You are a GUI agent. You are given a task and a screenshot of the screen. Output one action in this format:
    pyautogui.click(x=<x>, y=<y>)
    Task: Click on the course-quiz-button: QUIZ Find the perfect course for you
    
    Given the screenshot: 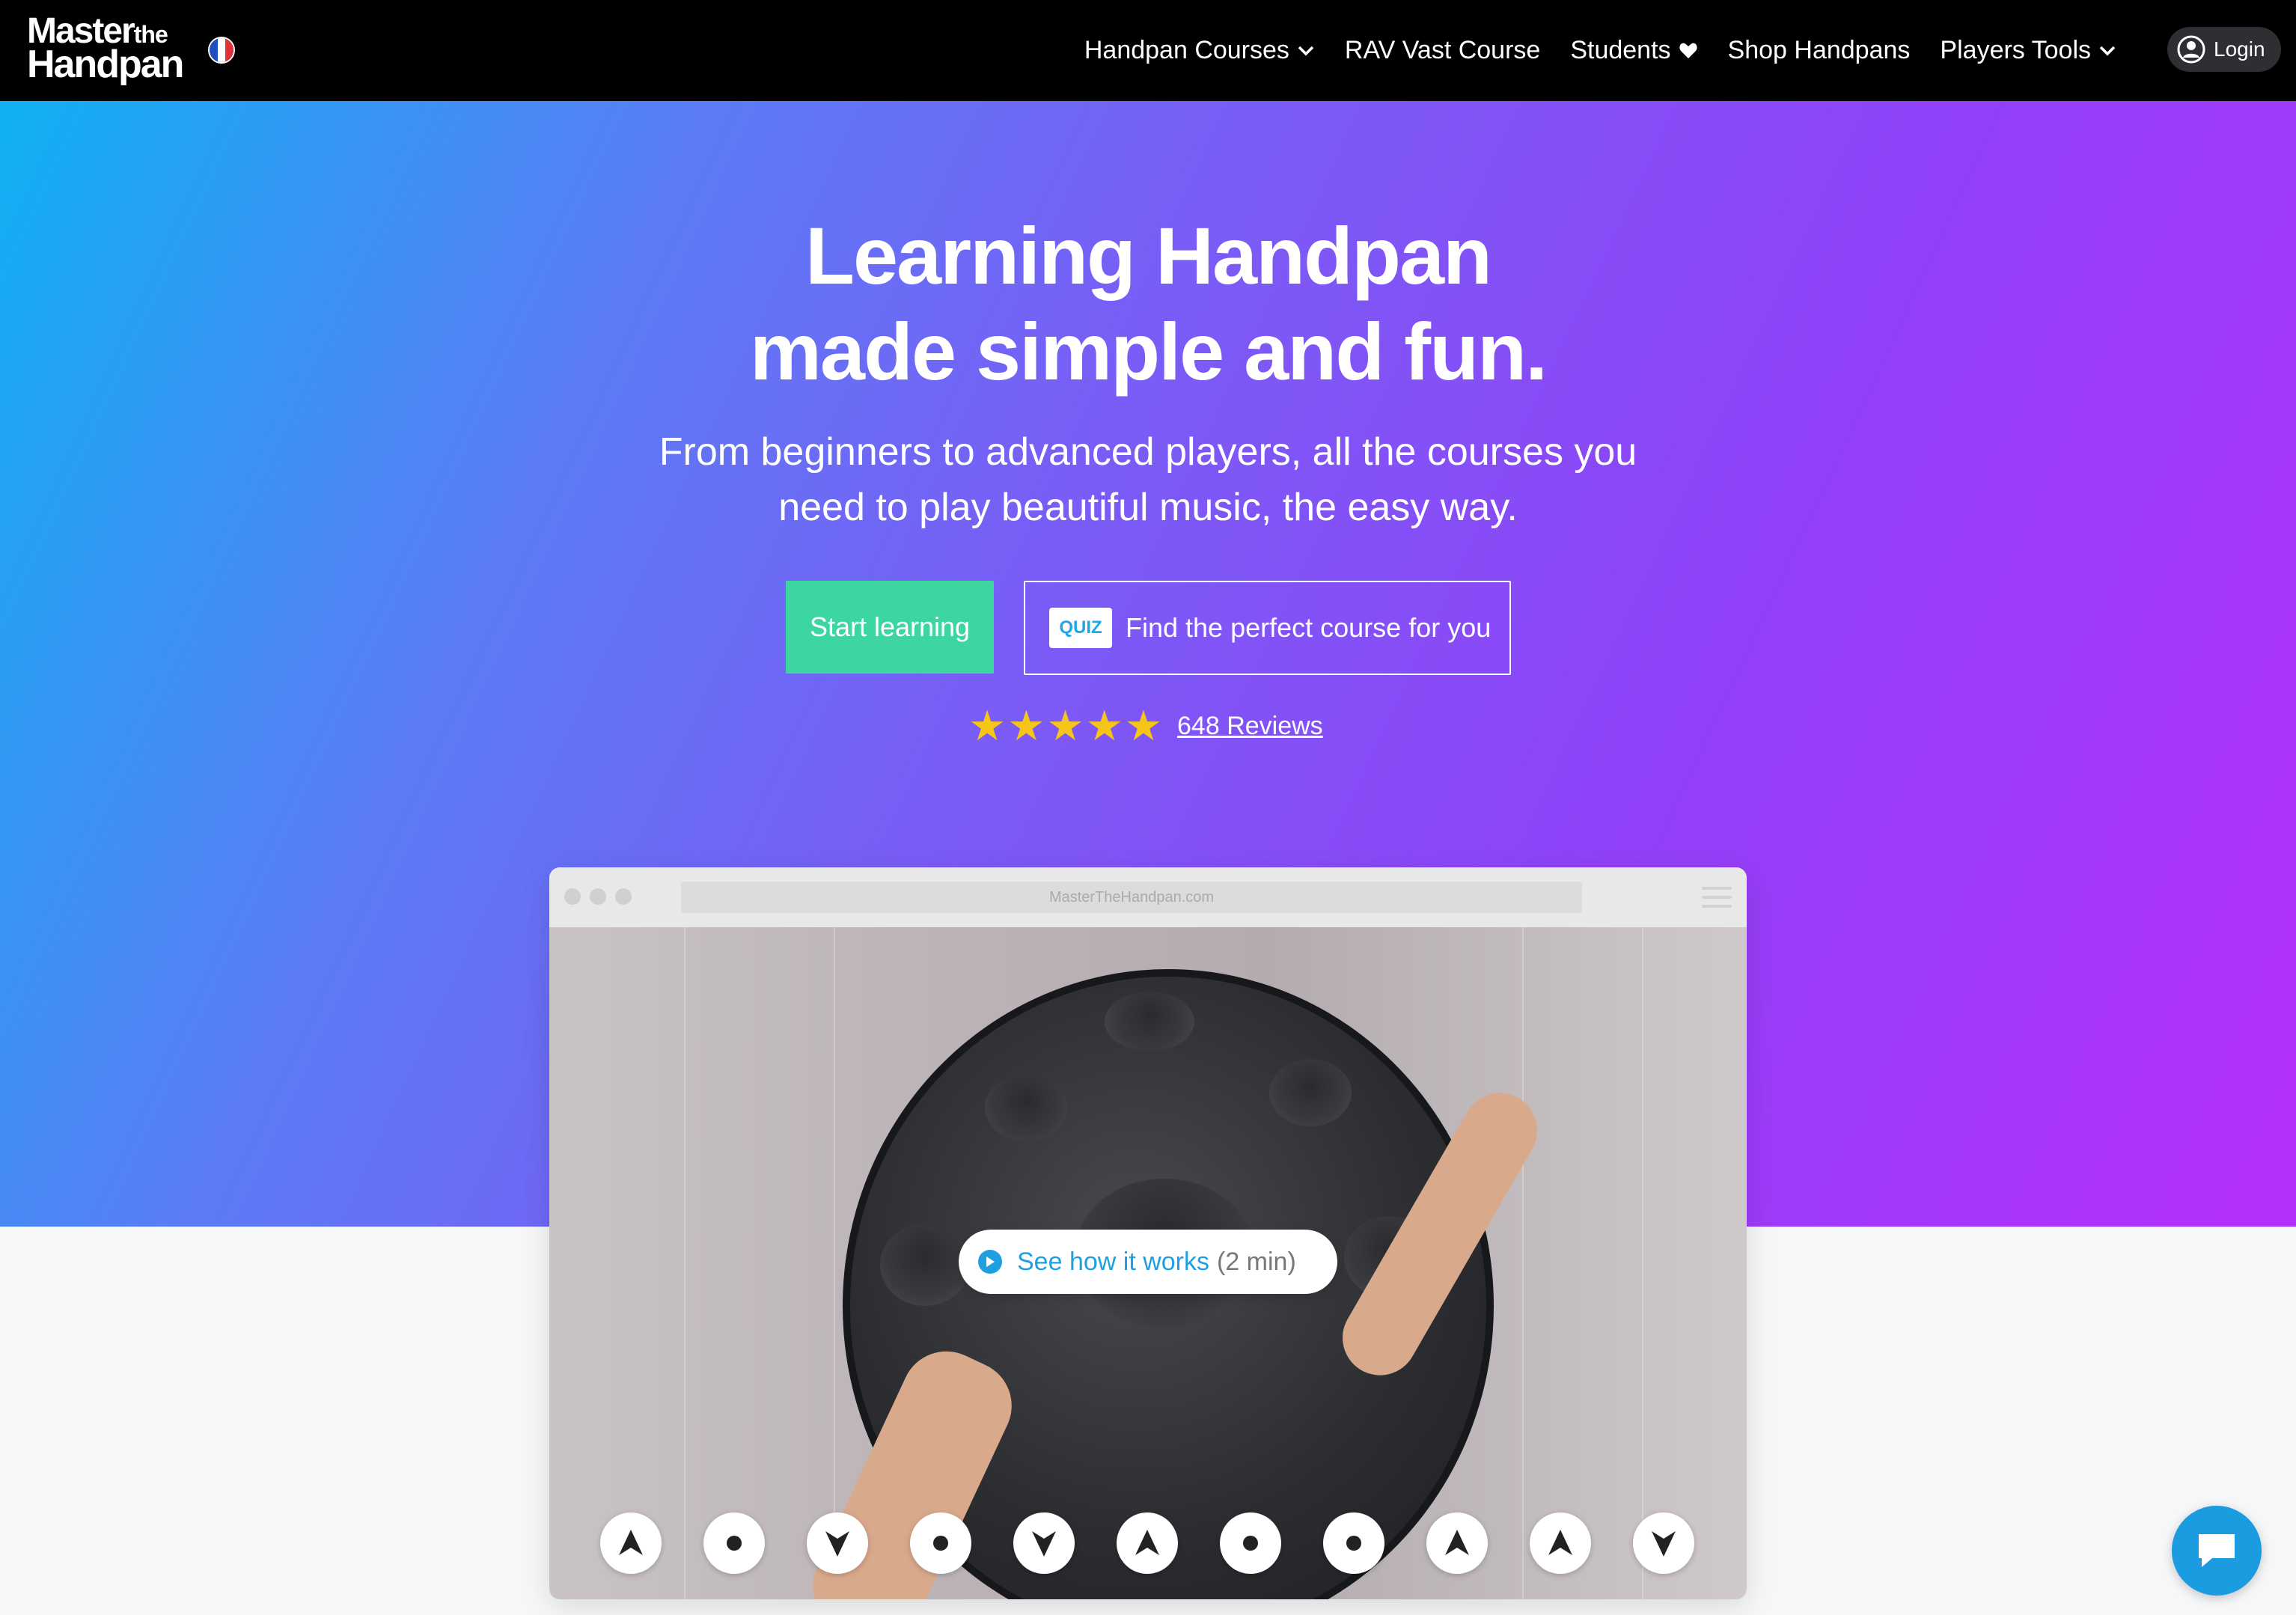 What is the action you would take?
    pyautogui.click(x=1267, y=628)
    